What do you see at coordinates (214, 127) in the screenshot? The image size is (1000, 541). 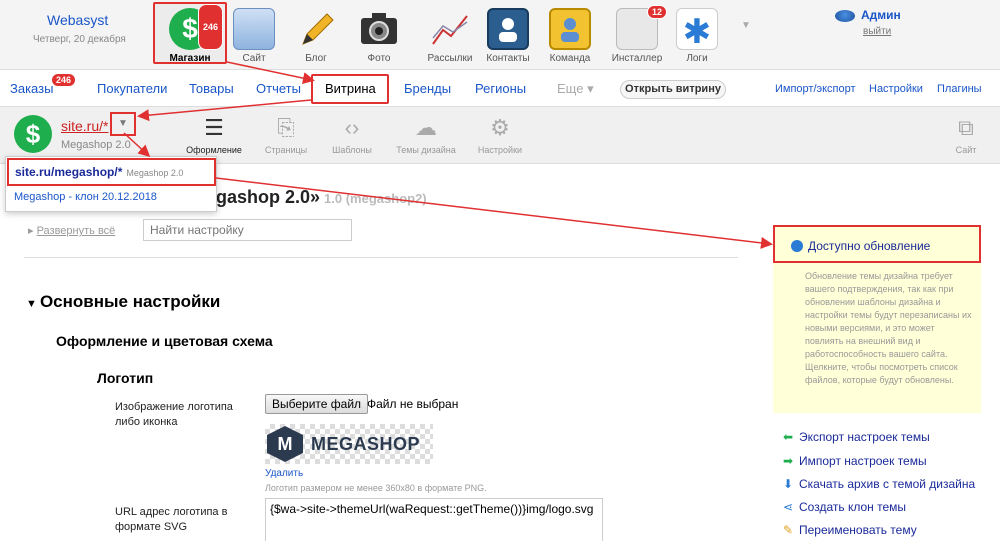 I see `list-icon: ☰` at bounding box center [214, 127].